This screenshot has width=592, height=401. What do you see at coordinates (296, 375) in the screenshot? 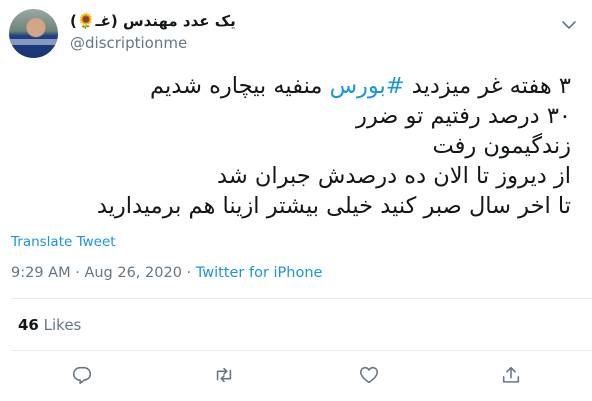
I see `tweet-actions` at bounding box center [296, 375].